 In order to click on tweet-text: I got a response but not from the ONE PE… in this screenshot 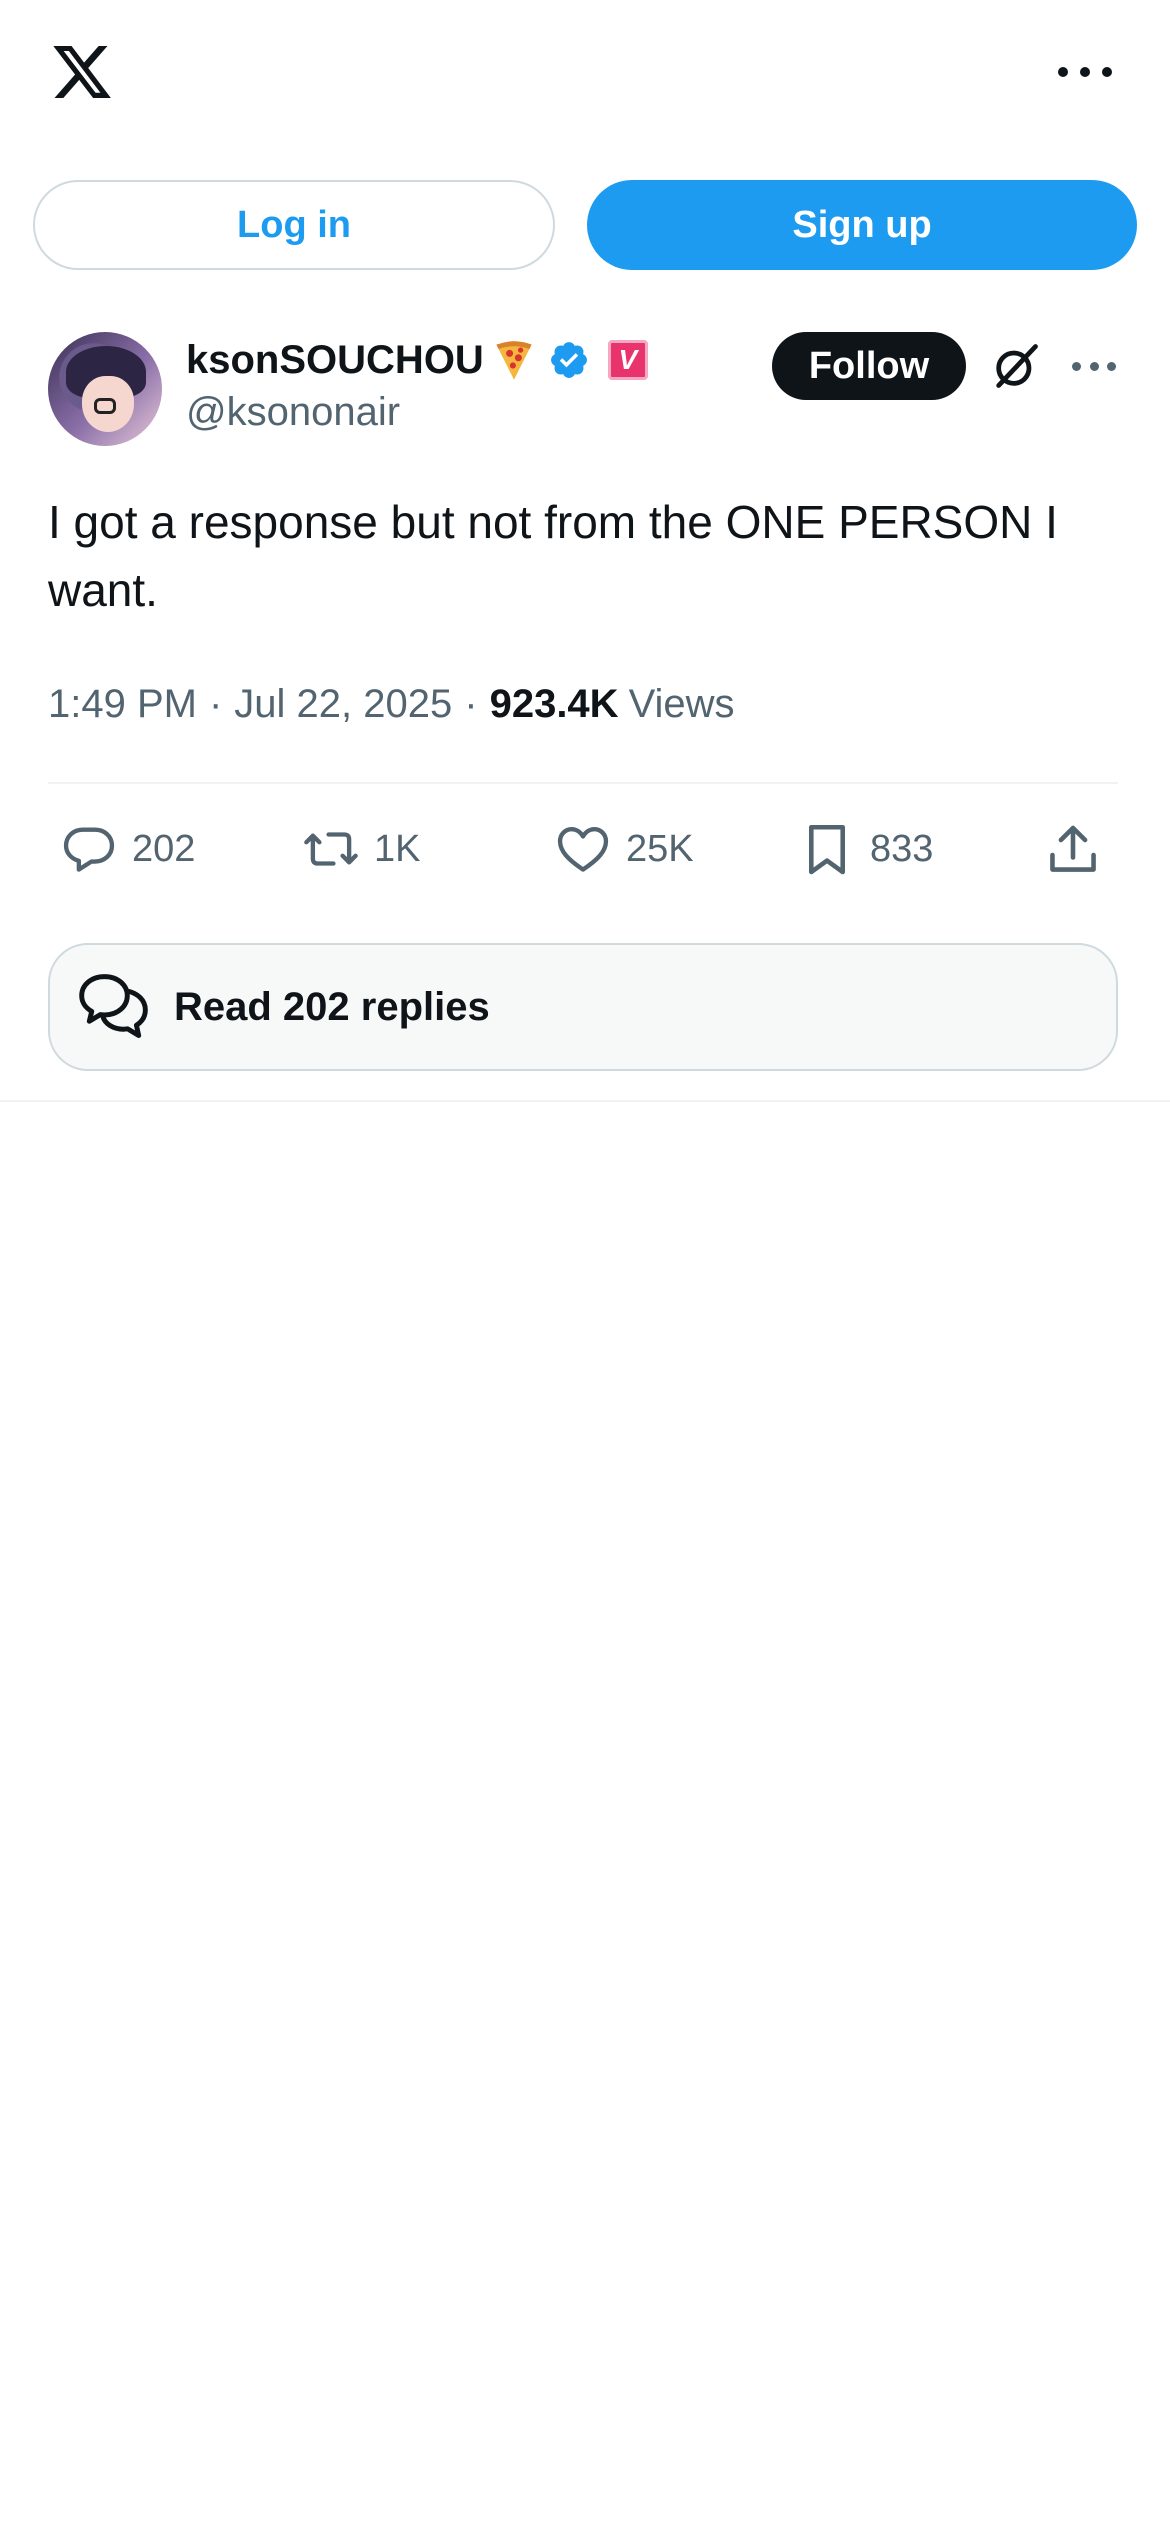, I will do `click(553, 556)`.